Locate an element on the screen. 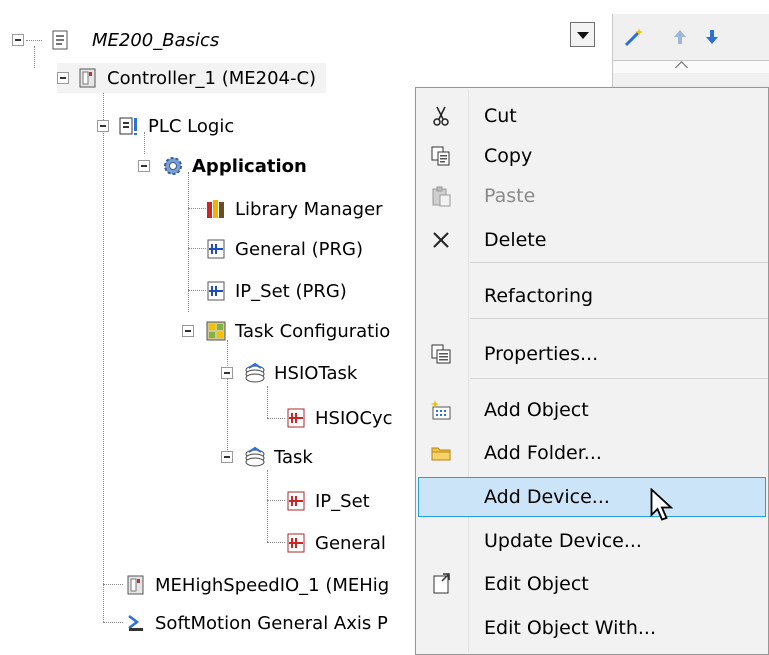  menu-item-label: Paste is located at coordinates (510, 196).